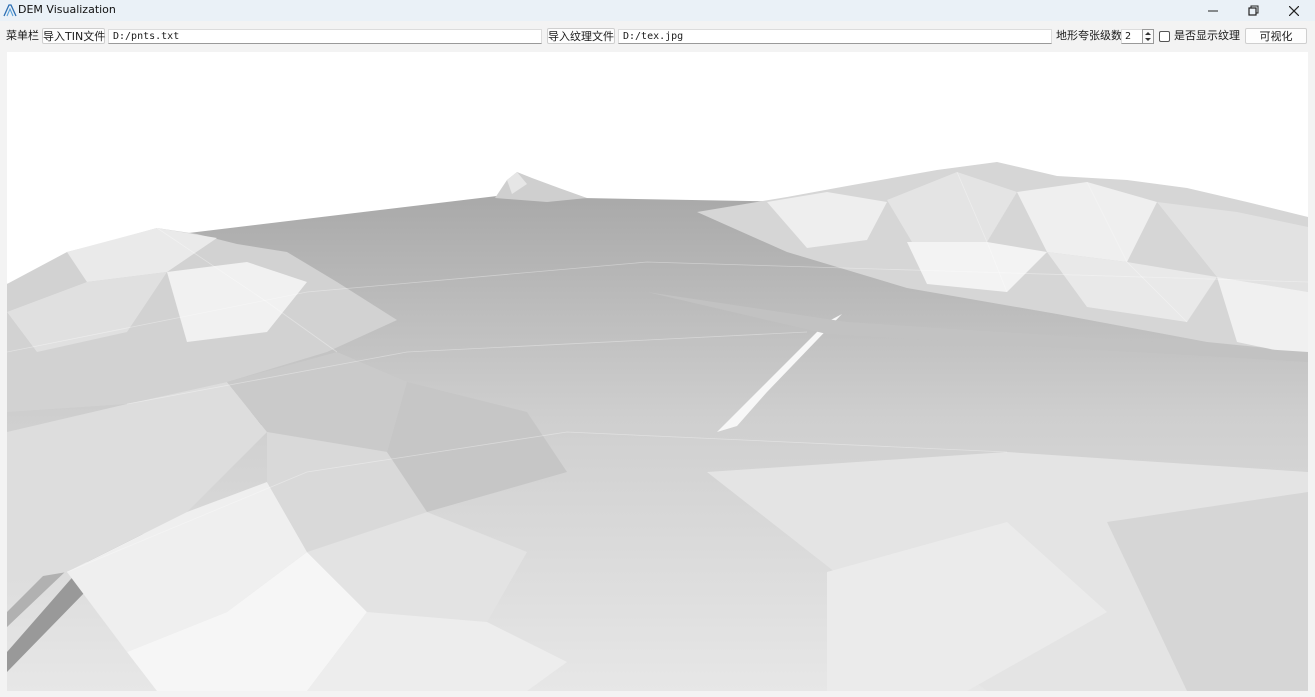  I want to click on show-texture-label: 是否显示纹理, so click(1207, 35).